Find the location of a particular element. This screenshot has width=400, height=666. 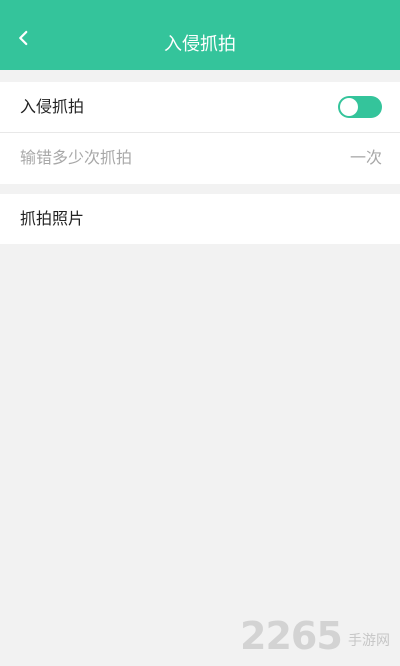

intrusion-capture-toggle is located at coordinates (360, 107).